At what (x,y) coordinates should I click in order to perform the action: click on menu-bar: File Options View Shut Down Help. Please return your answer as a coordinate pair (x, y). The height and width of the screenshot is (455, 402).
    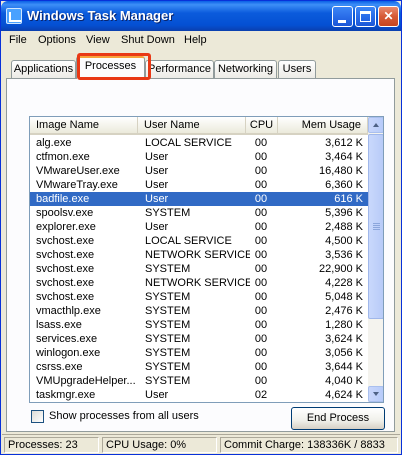
    Looking at the image, I should click on (201, 40).